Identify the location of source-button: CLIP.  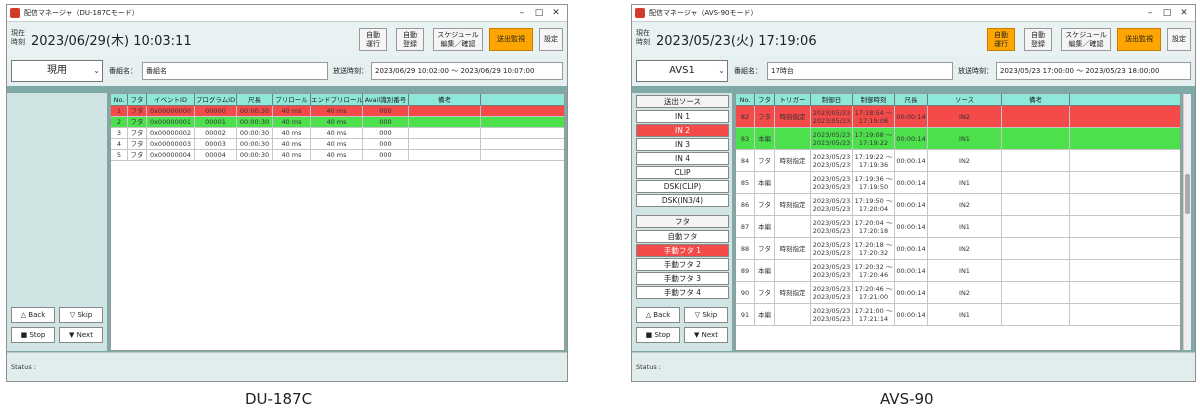
(682, 172).